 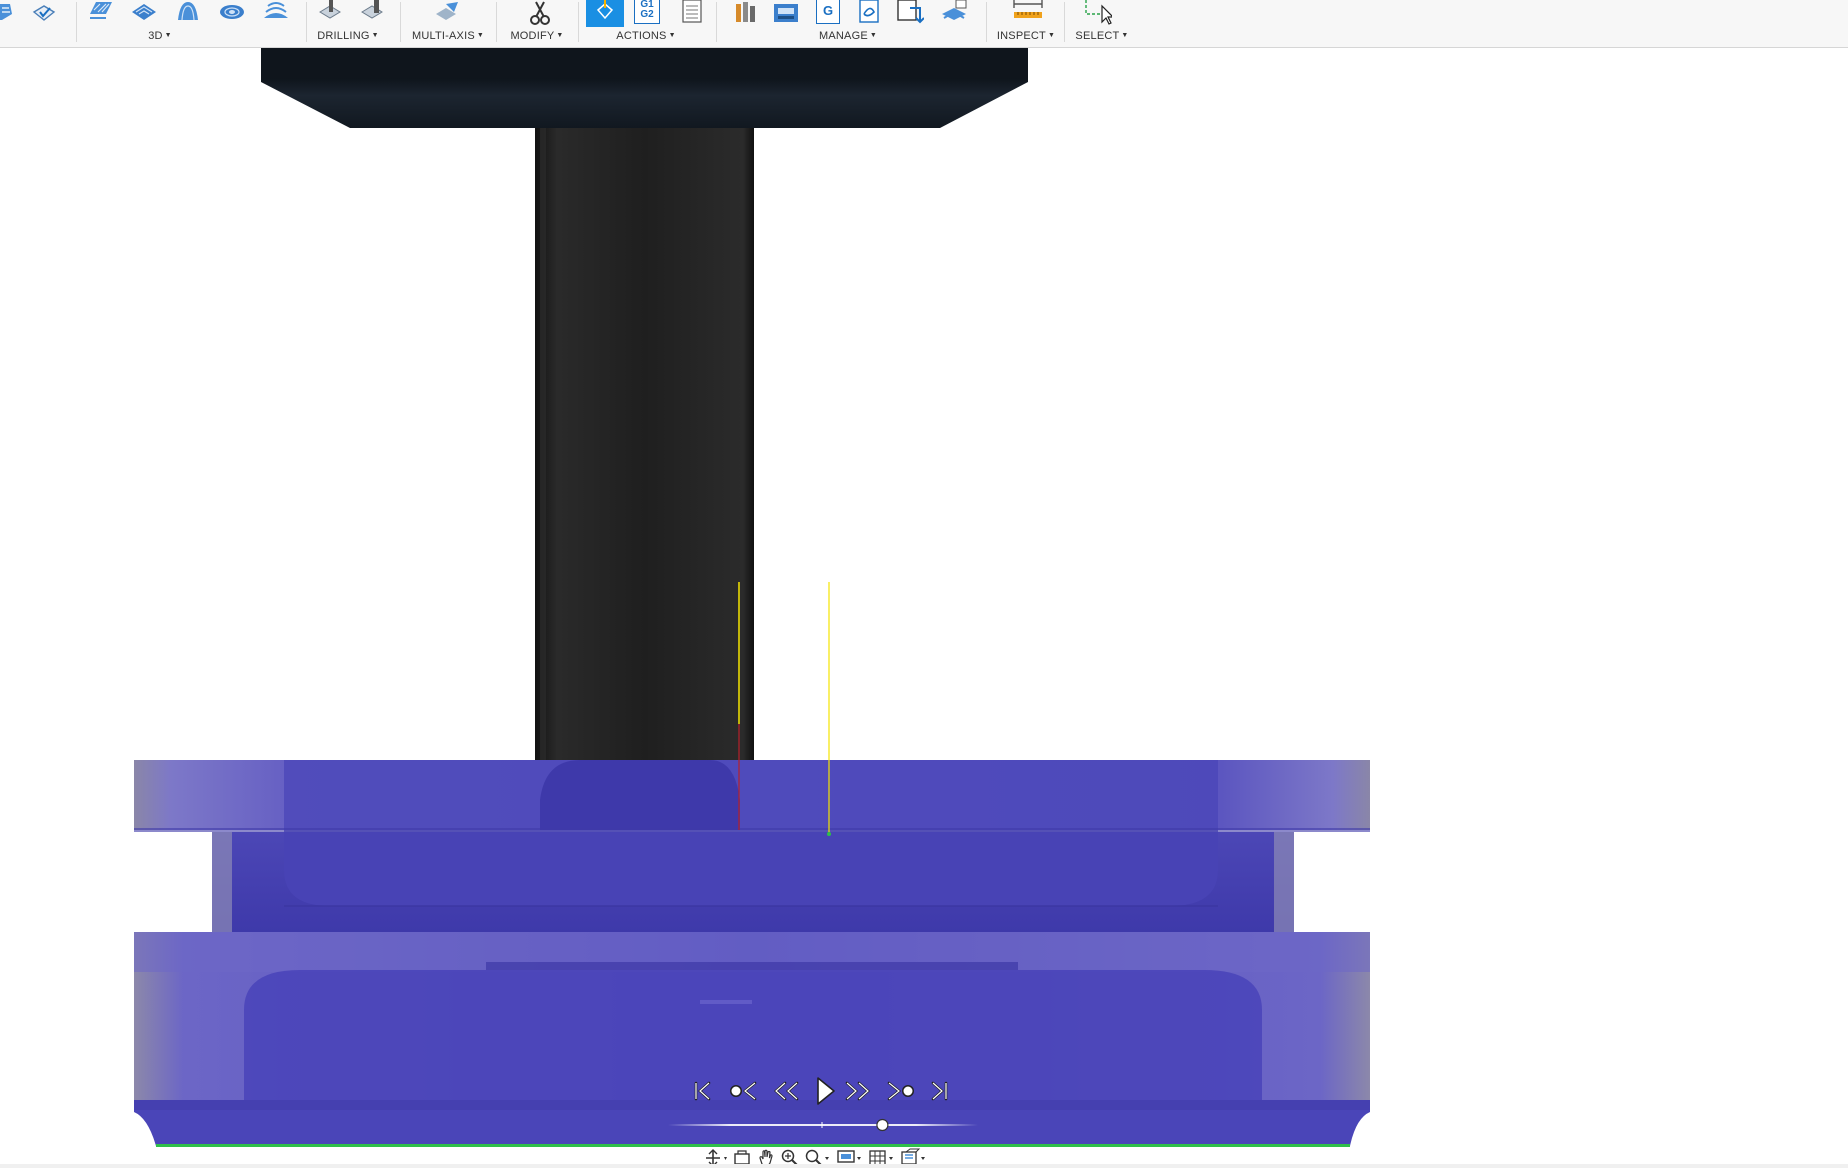 I want to click on timeline-handle, so click(x=882, y=1125).